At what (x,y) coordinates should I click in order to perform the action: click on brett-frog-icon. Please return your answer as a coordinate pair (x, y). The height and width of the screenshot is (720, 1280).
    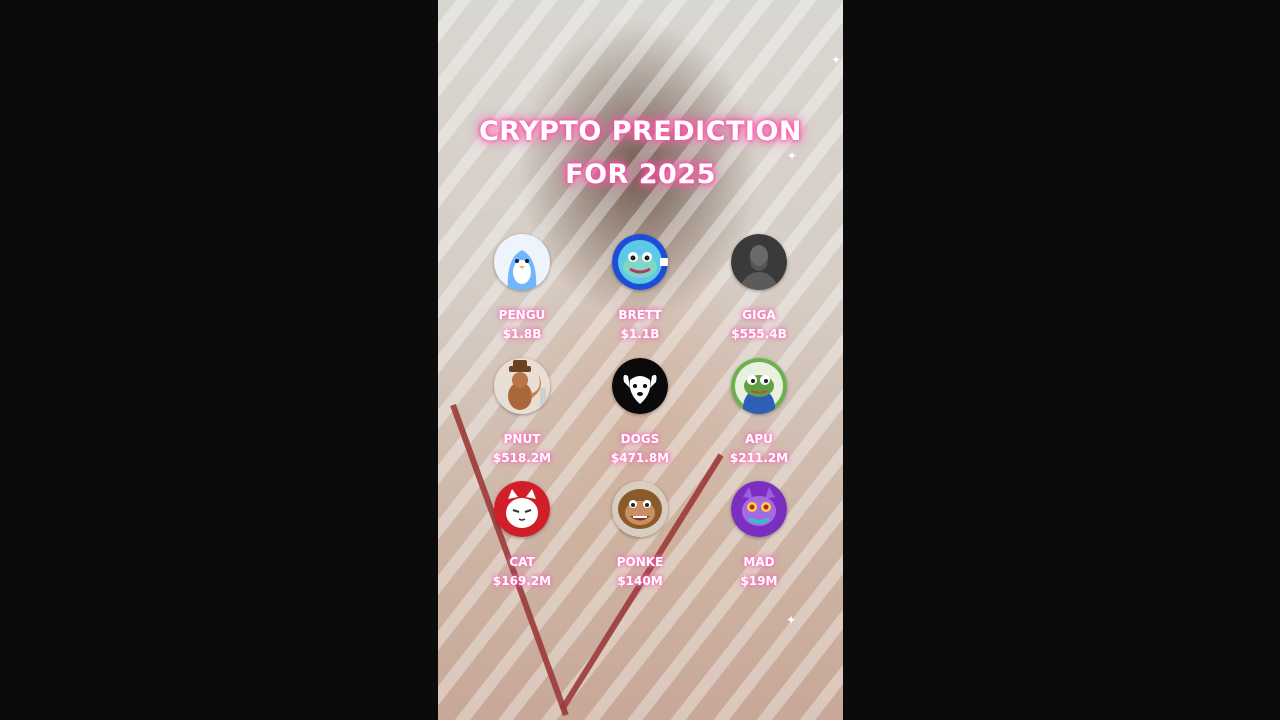
    Looking at the image, I should click on (640, 262).